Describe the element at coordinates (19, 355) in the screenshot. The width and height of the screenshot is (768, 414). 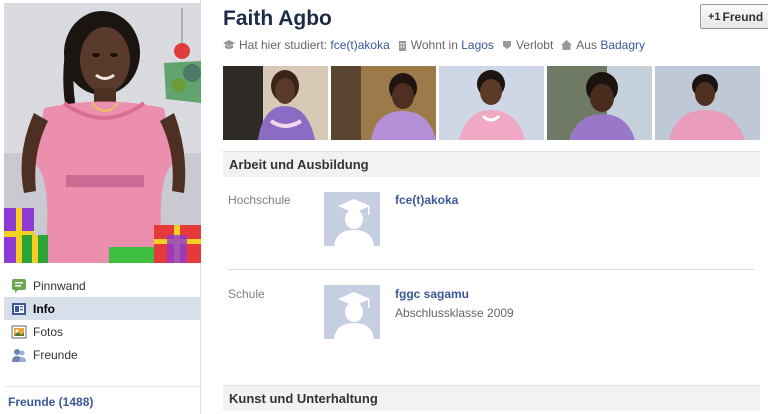
I see `friends-icon` at that location.